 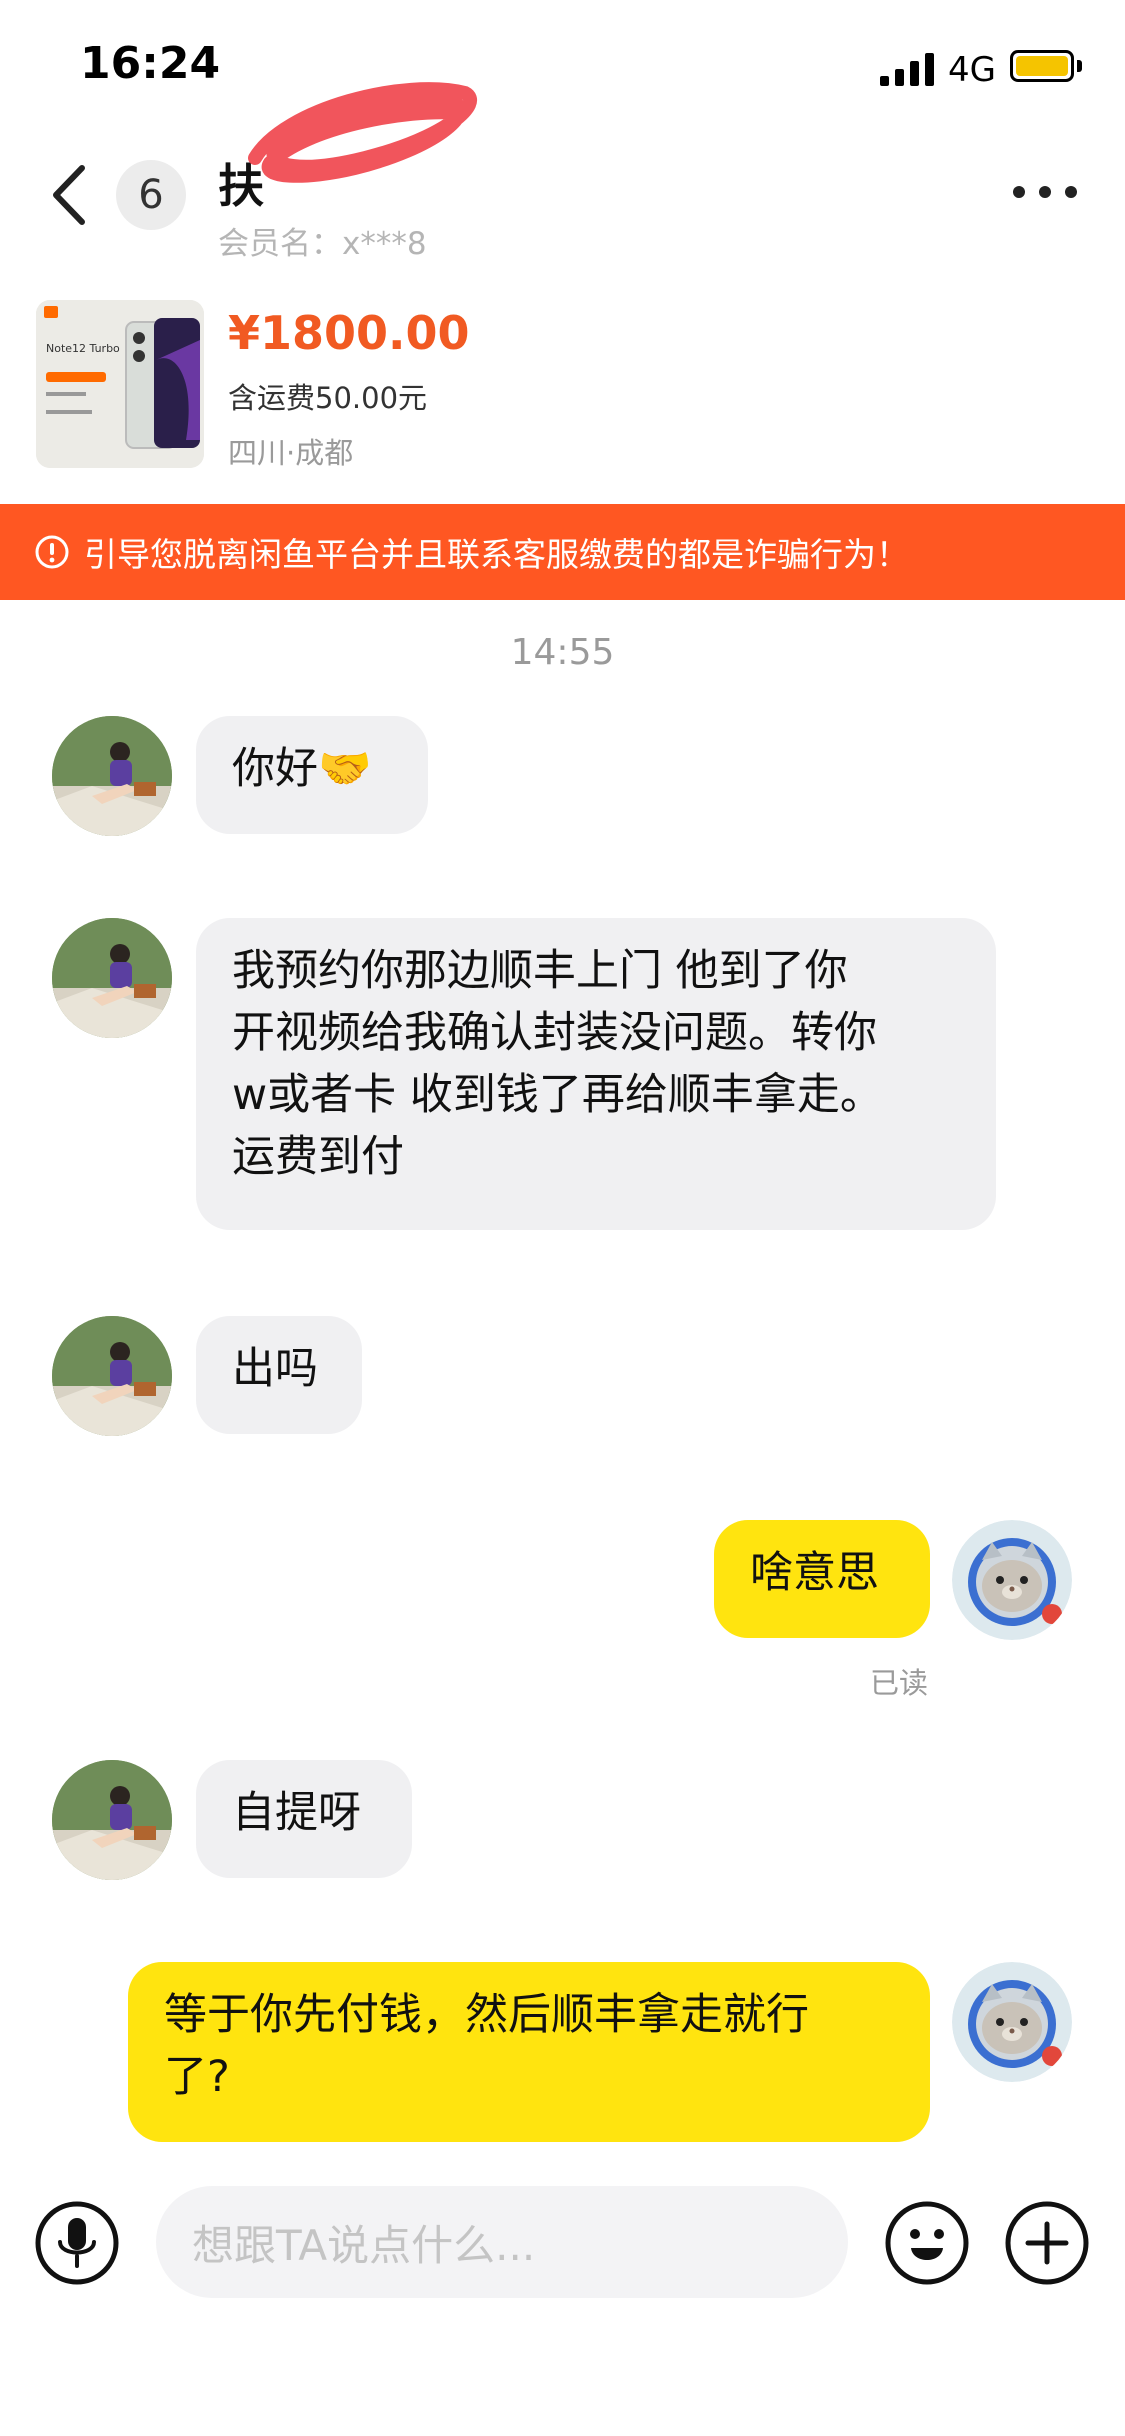 I want to click on warning-text: 引导您脱离闲鱼平台并且联系客服缴费的都是诈骗行为！, so click(x=496, y=554).